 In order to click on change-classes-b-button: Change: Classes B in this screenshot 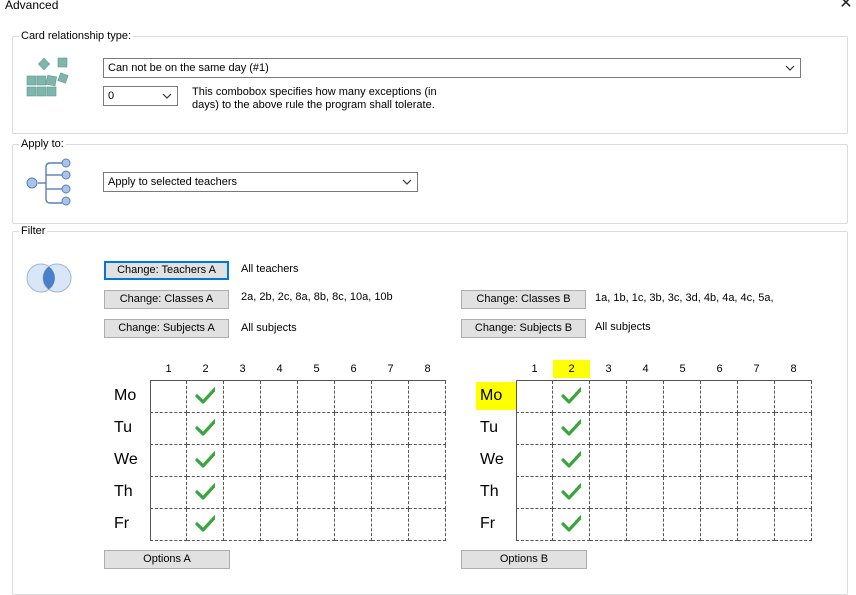, I will do `click(523, 299)`.